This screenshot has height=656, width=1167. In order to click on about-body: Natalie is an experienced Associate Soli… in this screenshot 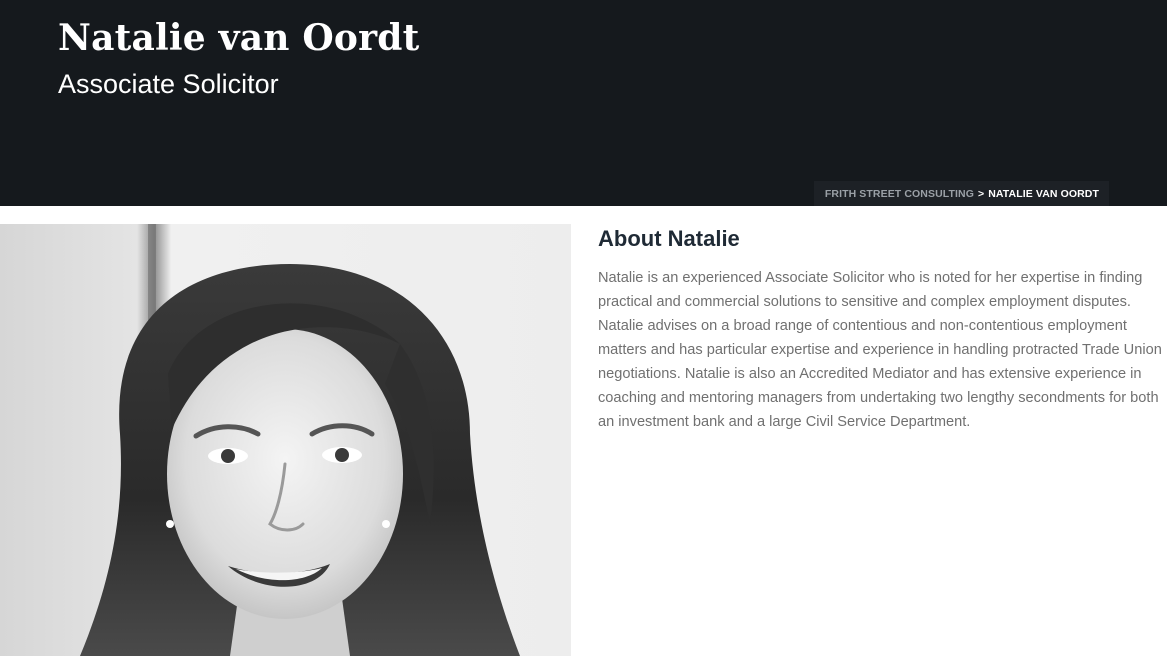, I will do `click(880, 350)`.